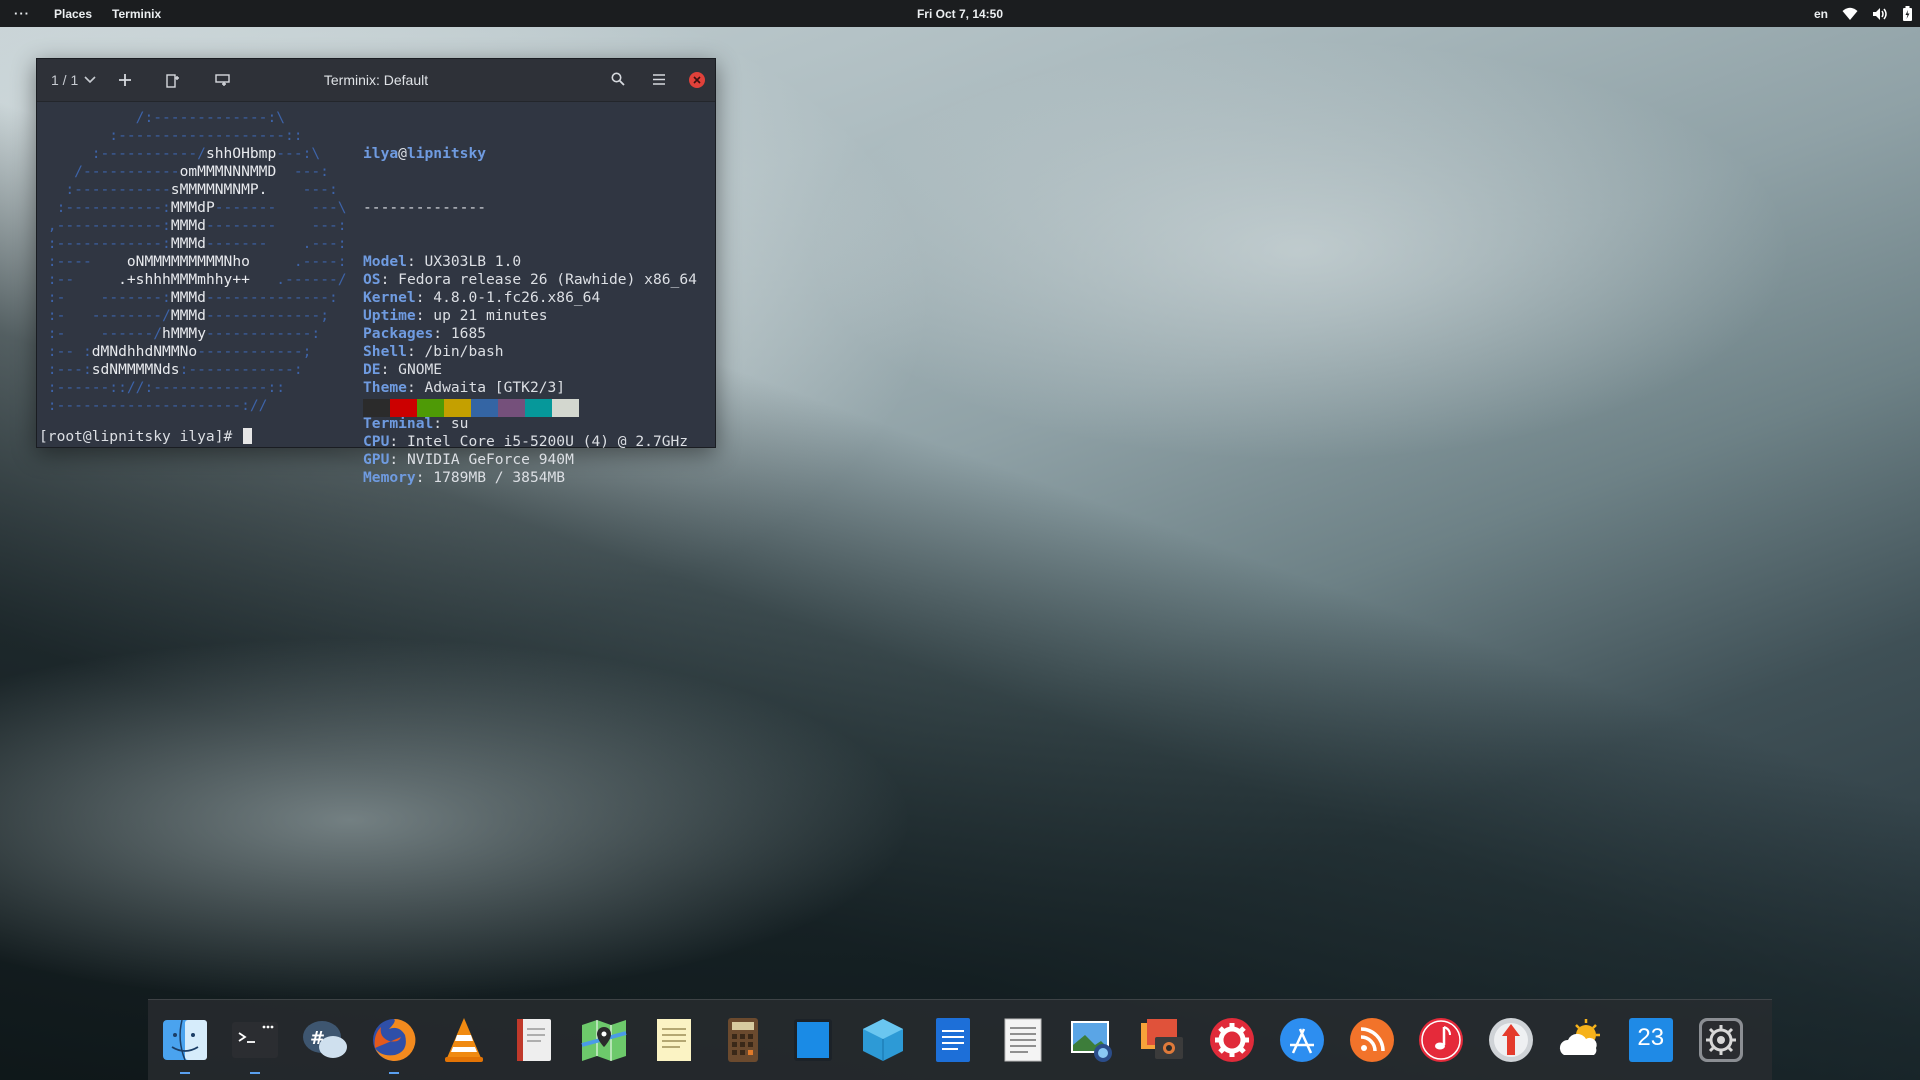 This screenshot has height=1080, width=1920. I want to click on info-value: Fedora release 26 (Rawhide) x86_64, so click(547, 279).